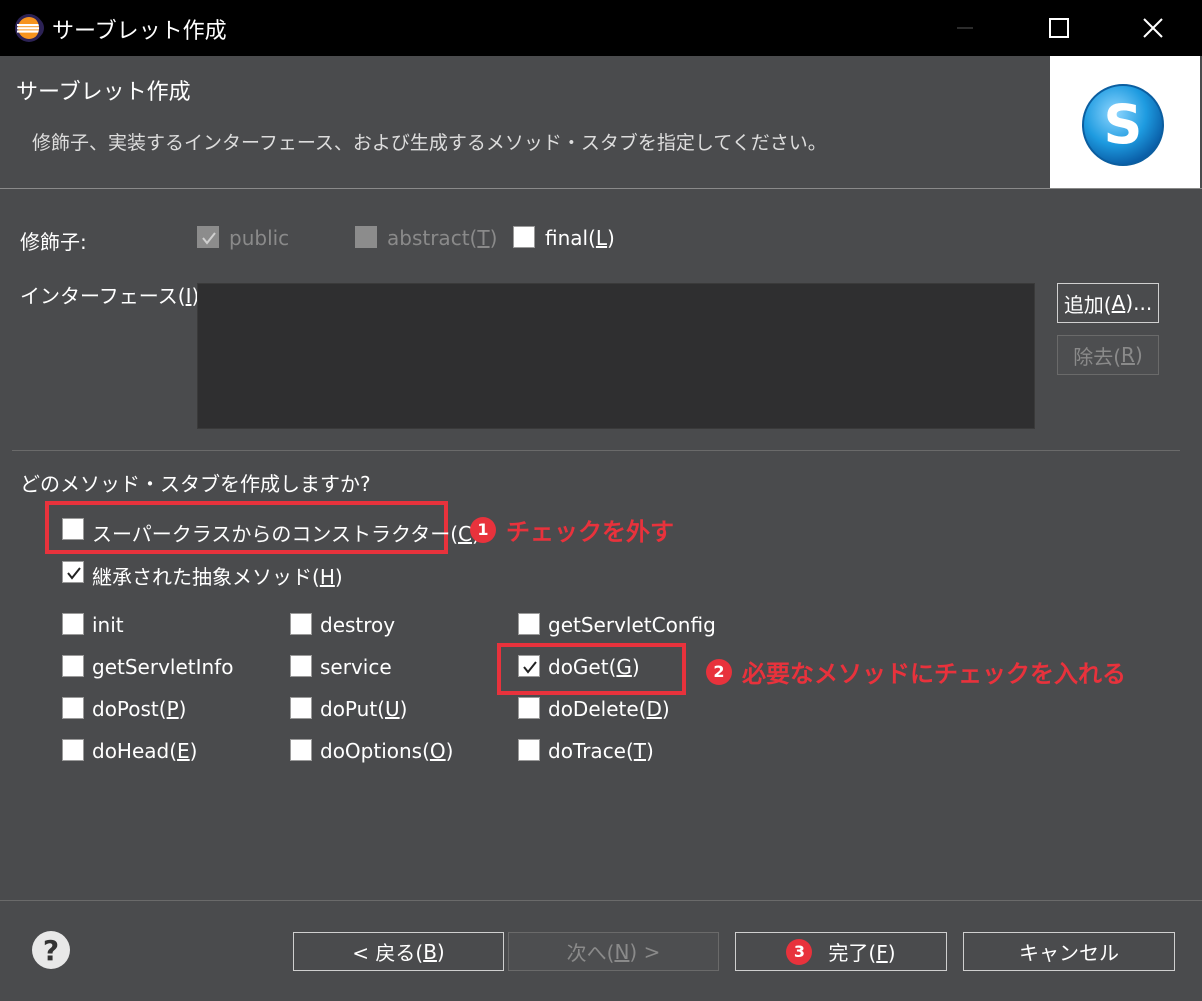  What do you see at coordinates (601, 28) in the screenshot?
I see `window-titlebar: サーブレット作成` at bounding box center [601, 28].